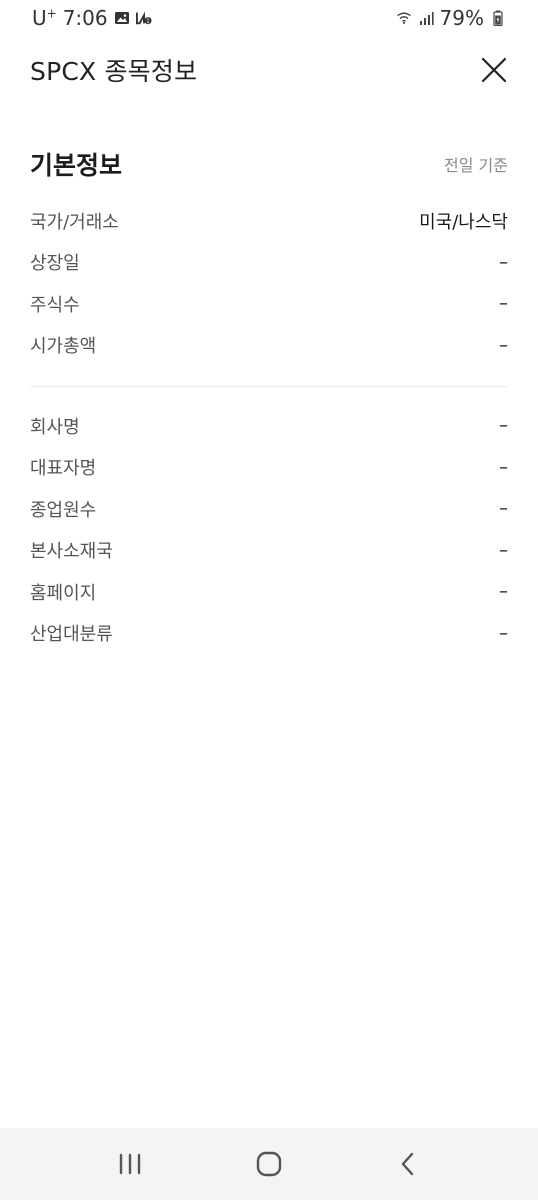 The image size is (538, 1200). I want to click on system-nav-bar, so click(269, 1164).